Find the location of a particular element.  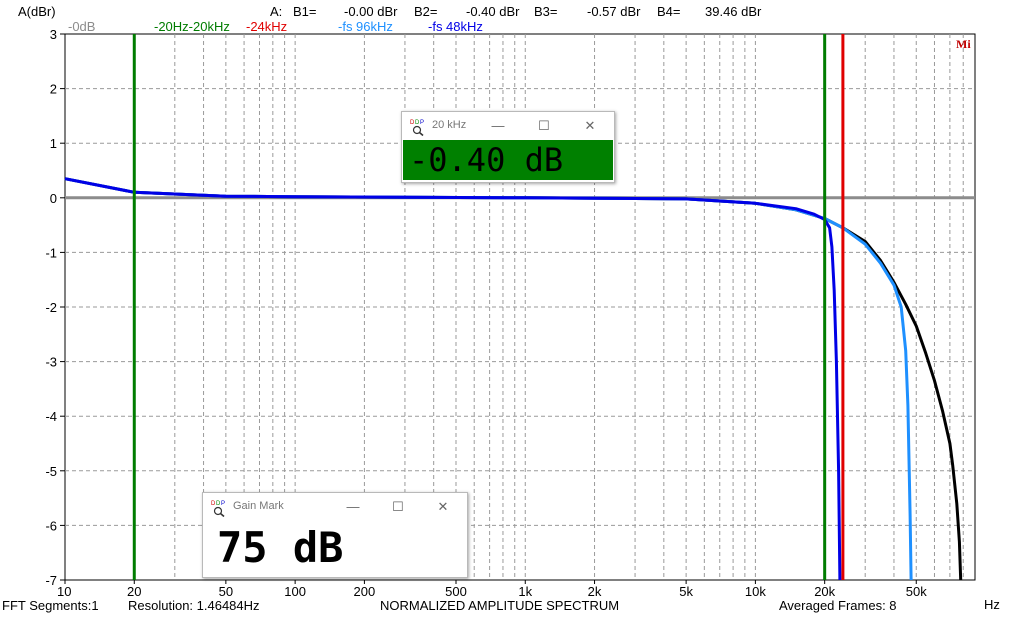

window-titlebar: D D P 20 kHz — ☐ ✕ is located at coordinates (508, 126).